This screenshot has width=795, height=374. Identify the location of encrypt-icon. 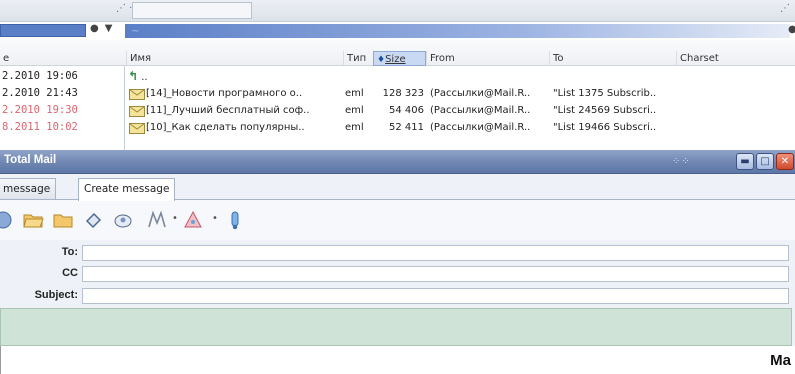
(235, 220).